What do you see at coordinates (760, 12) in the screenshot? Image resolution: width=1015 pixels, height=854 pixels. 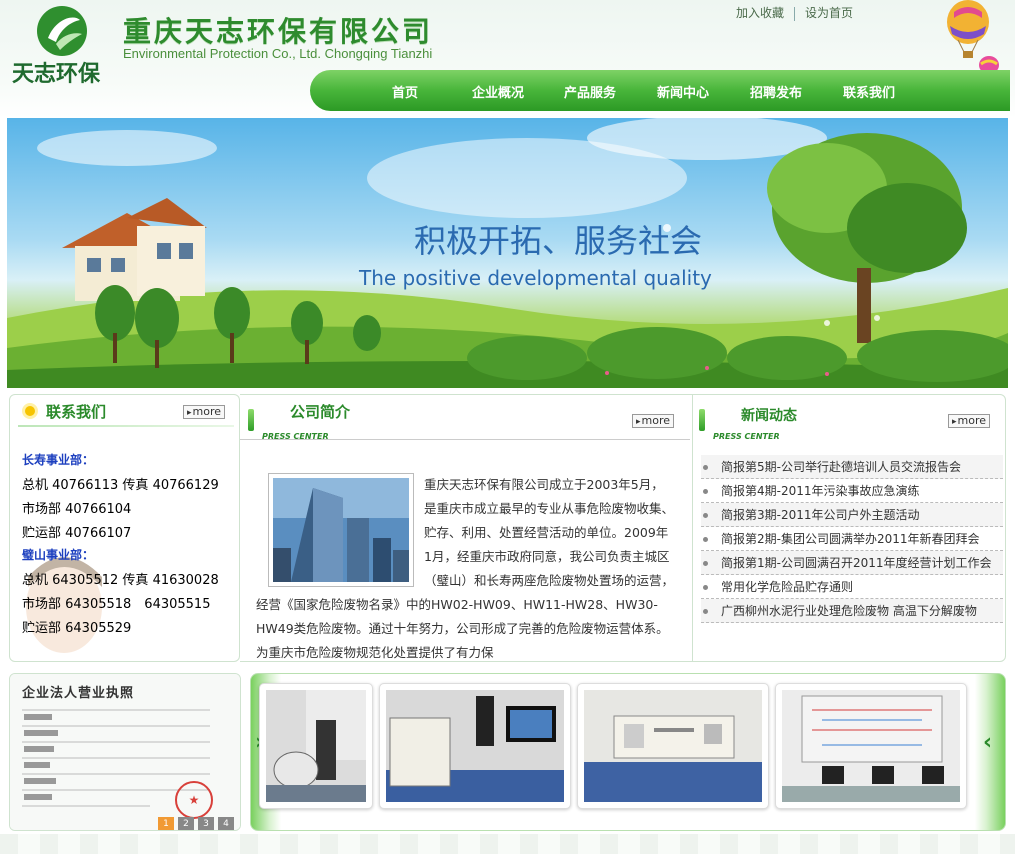 I see `add-favorite-link: 加入收藏` at bounding box center [760, 12].